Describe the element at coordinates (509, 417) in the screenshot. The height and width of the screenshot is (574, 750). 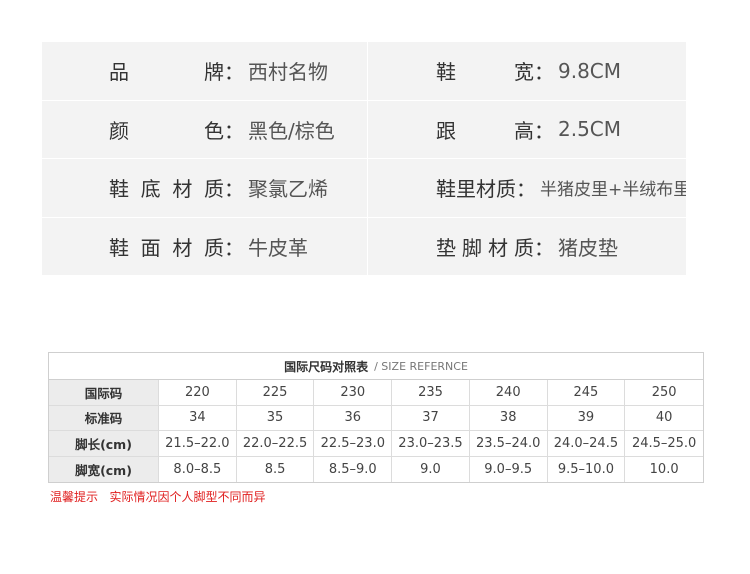
I see `table-cell: 38` at that location.